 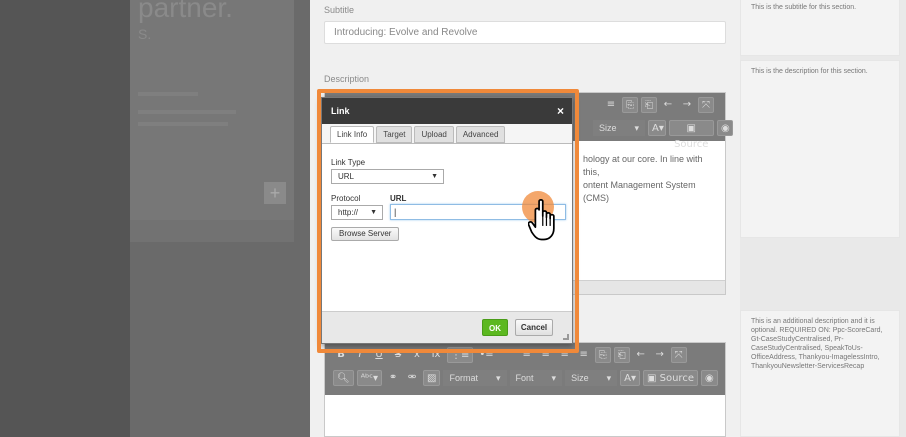 What do you see at coordinates (212, 231) in the screenshot?
I see `preview-button-strip` at bounding box center [212, 231].